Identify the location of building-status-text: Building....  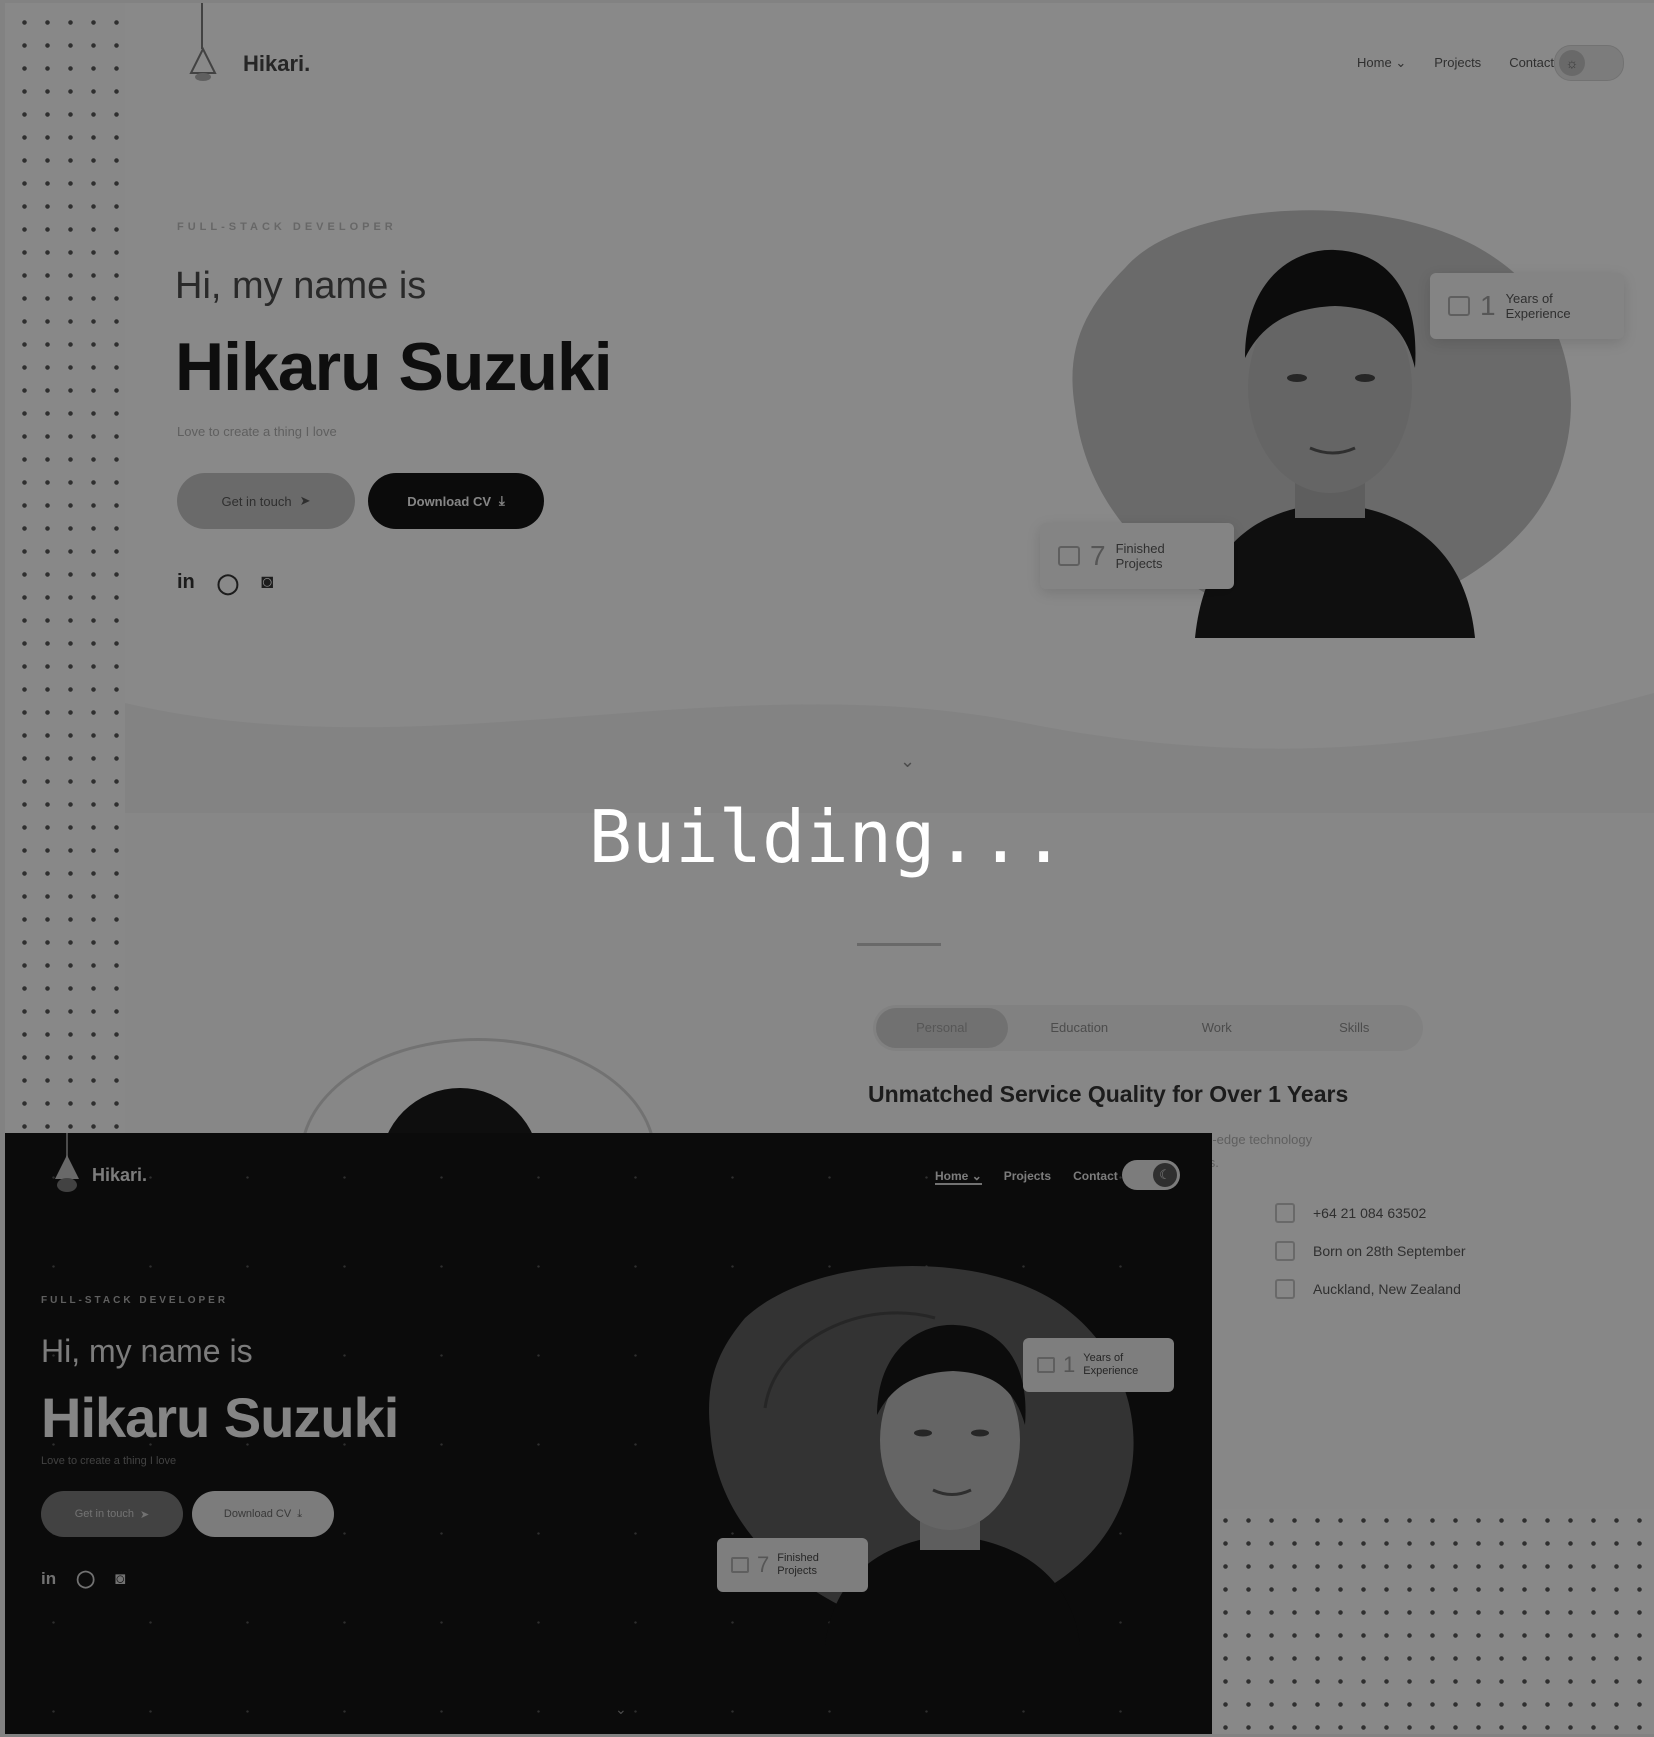
(827, 837).